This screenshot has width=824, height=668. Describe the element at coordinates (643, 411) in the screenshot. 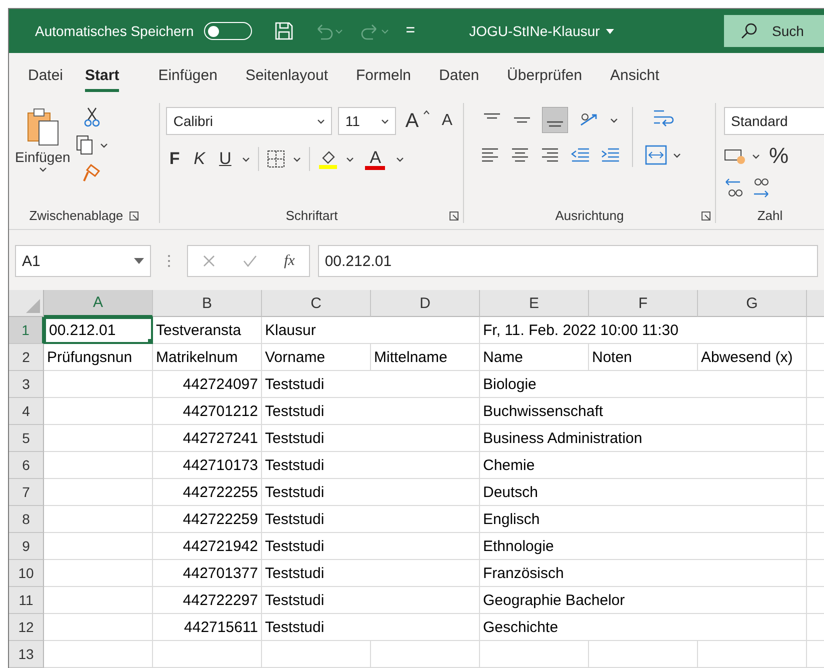

I see `table-cell: Buchwissenschaft` at that location.